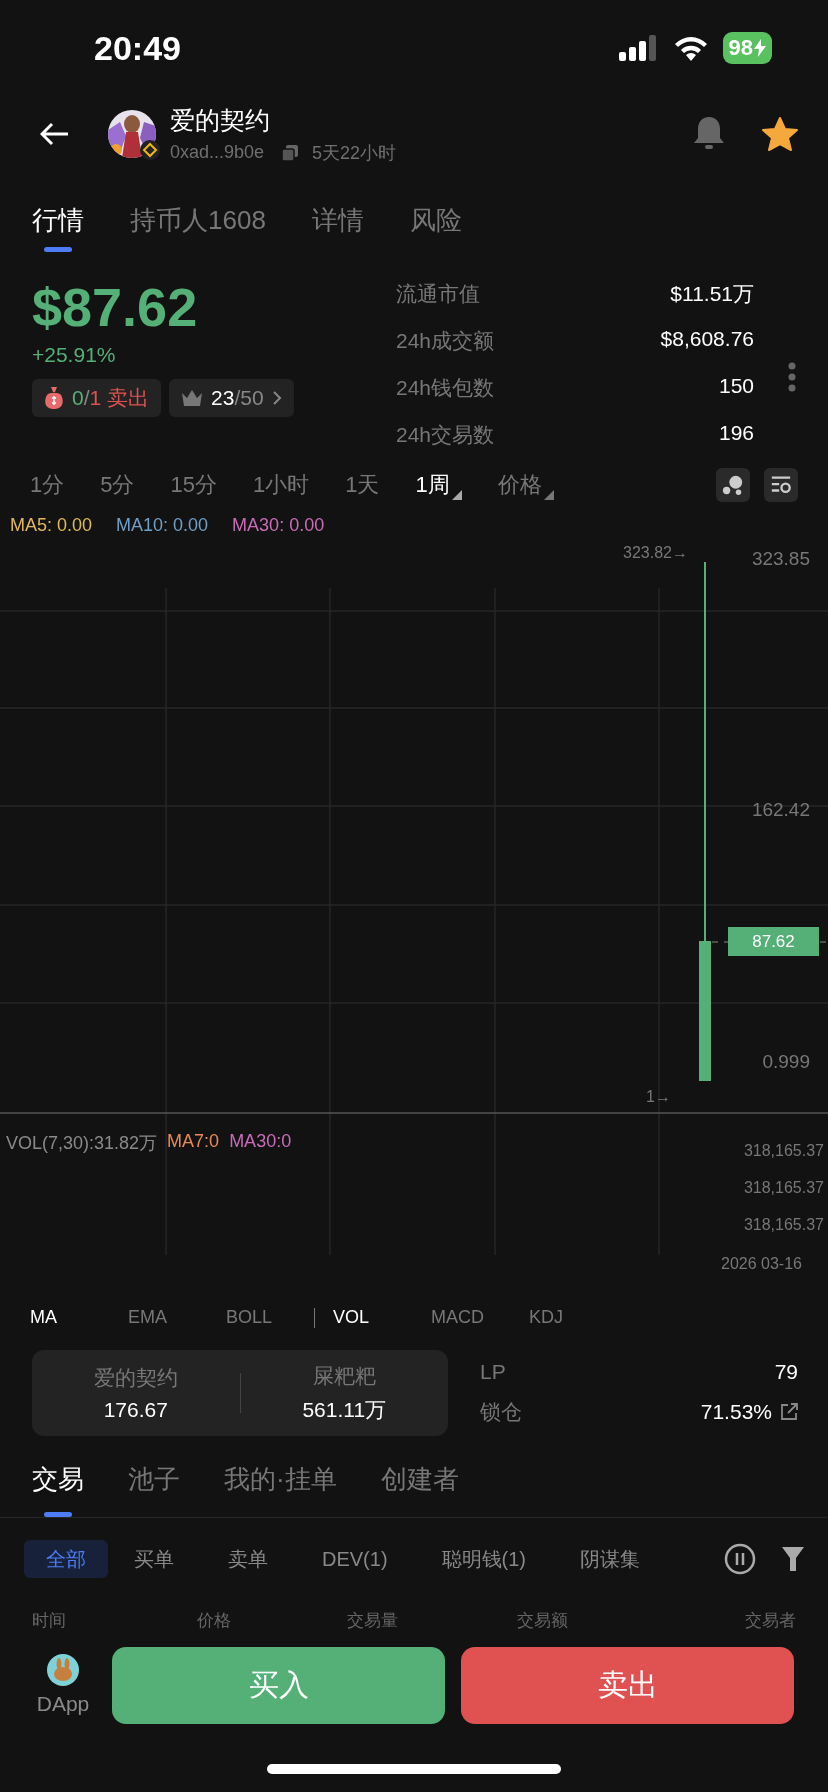  What do you see at coordinates (445, 435) in the screenshot?
I see `stat-label: 24h交易数` at bounding box center [445, 435].